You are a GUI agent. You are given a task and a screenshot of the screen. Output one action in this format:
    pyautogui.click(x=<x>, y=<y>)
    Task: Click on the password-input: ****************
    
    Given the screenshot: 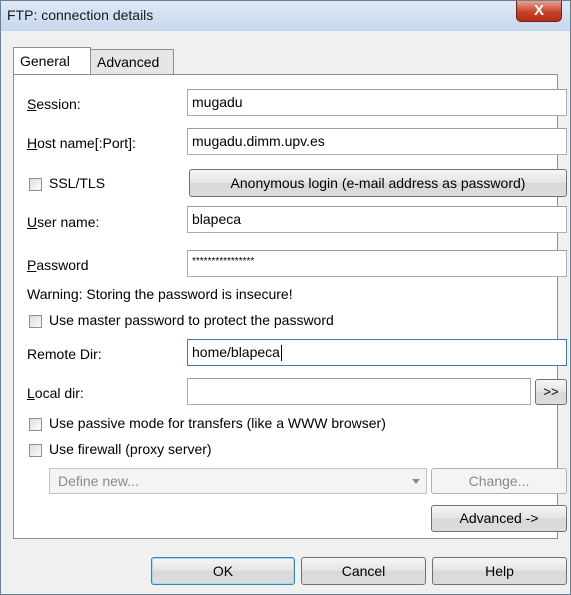 What is the action you would take?
    pyautogui.click(x=377, y=263)
    